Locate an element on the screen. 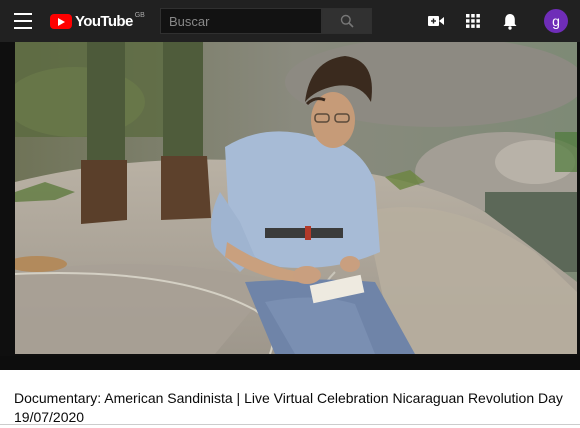 The image size is (580, 428). youtube-logo: YouTube GB is located at coordinates (97, 21).